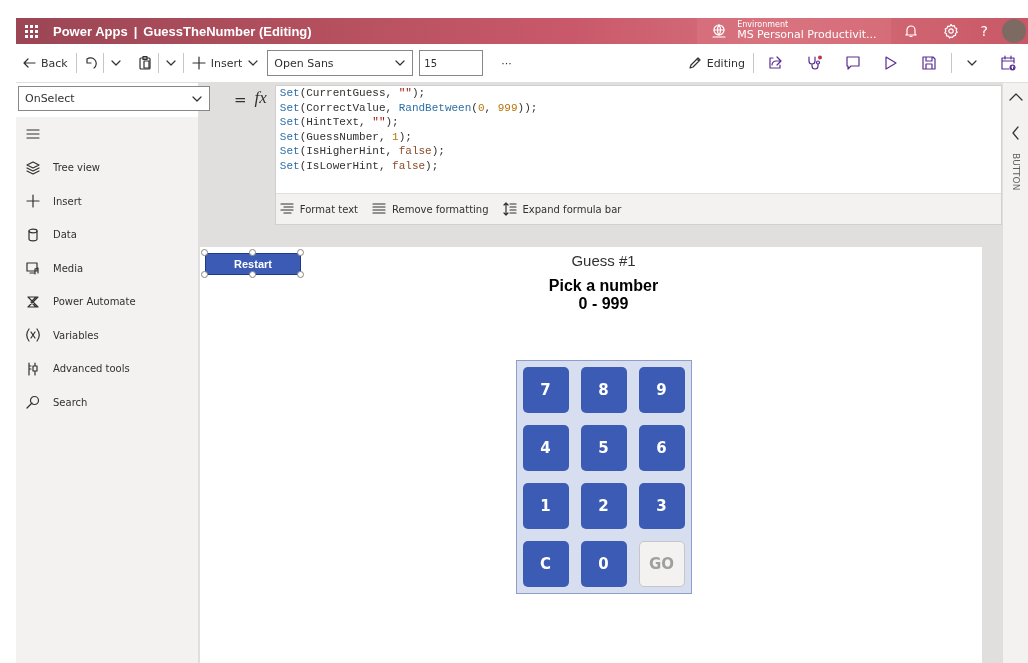 The image size is (1028, 663). Describe the element at coordinates (1015, 172) in the screenshot. I see `panel-label: BUTTON` at that location.